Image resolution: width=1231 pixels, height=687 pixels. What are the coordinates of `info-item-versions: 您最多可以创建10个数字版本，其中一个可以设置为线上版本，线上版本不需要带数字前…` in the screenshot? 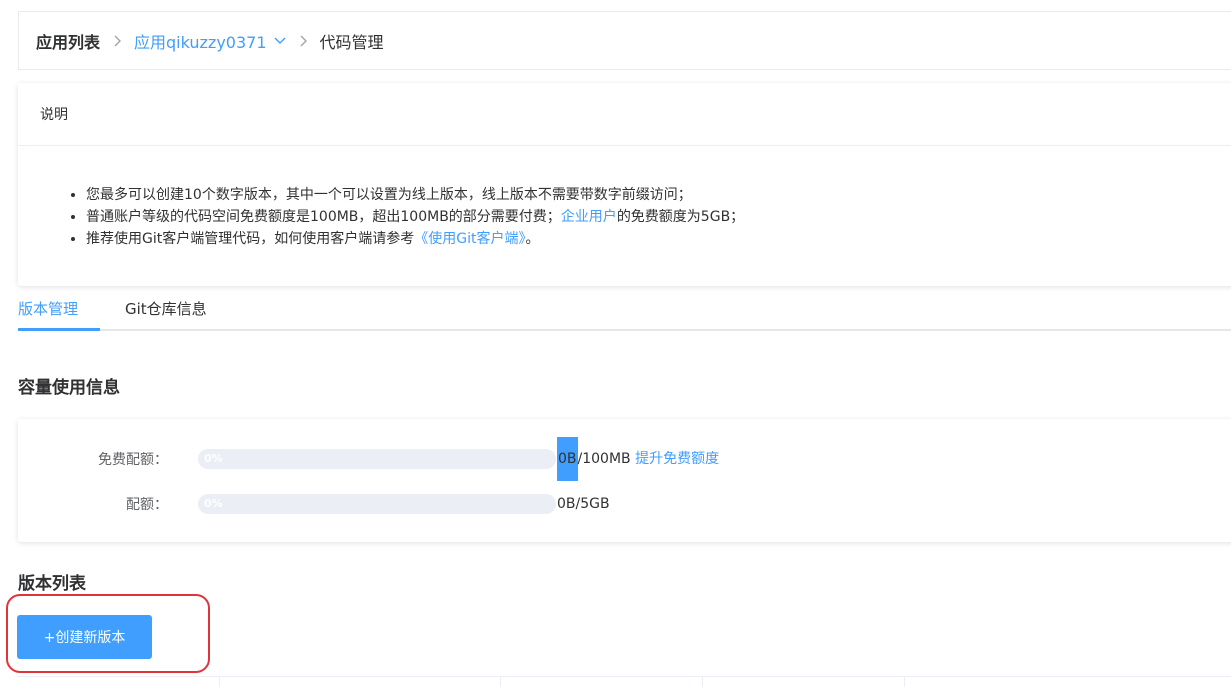 It's located at (658, 195).